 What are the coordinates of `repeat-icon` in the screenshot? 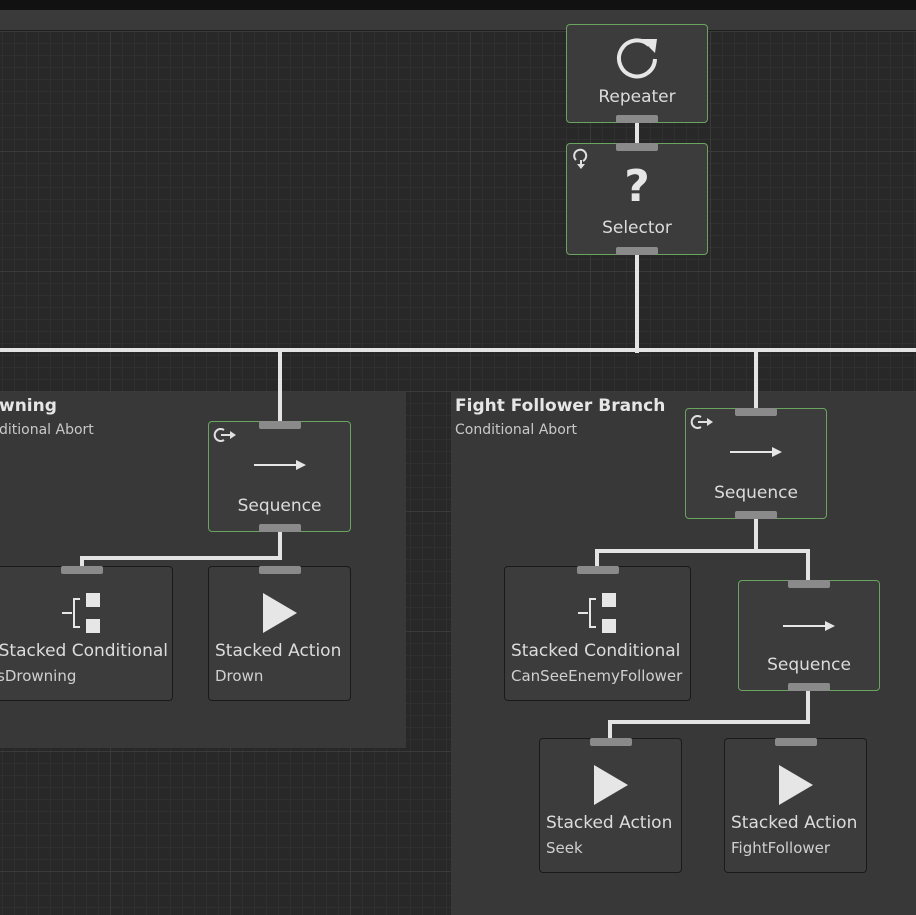 It's located at (637, 59).